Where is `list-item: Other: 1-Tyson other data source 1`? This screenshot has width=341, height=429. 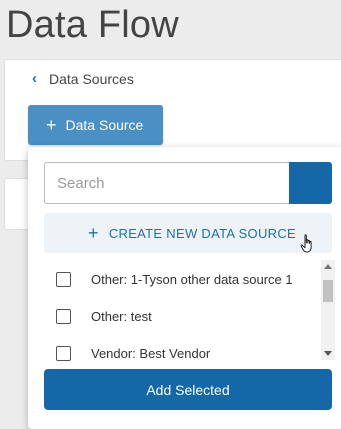 list-item: Other: 1-Tyson other data source 1 is located at coordinates (188, 279).